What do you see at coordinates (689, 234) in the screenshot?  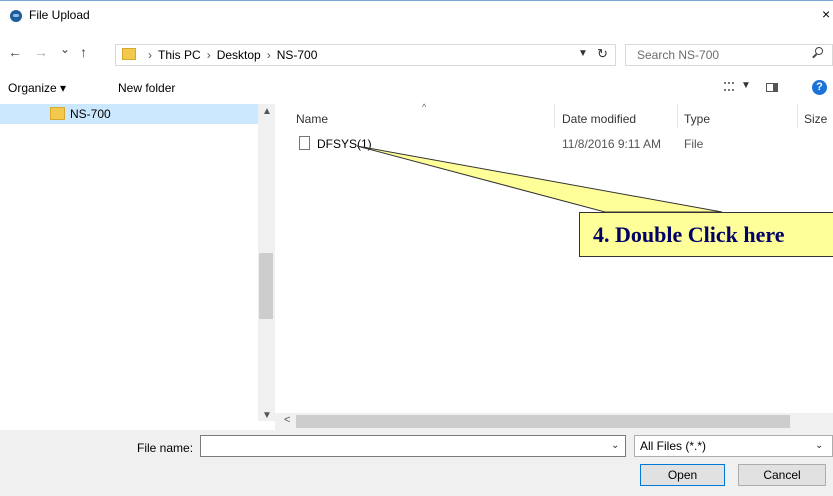 I see `callout-text: 4. Double Click here` at bounding box center [689, 234].